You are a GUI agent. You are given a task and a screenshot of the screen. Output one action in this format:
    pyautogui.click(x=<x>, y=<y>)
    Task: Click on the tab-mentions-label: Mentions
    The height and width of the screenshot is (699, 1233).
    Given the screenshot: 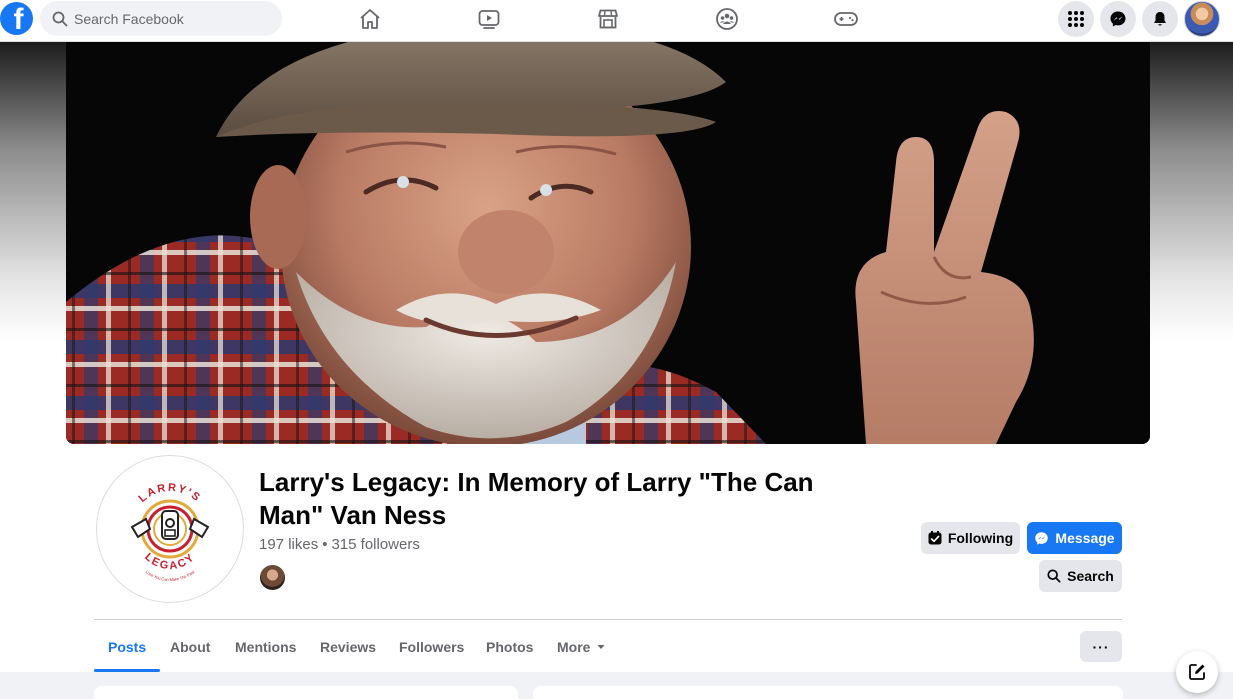 What is the action you would take?
    pyautogui.click(x=266, y=647)
    